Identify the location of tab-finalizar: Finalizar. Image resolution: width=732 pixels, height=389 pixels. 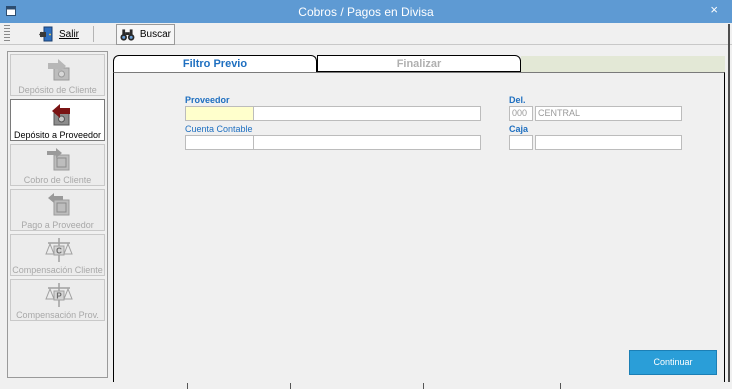
(419, 63).